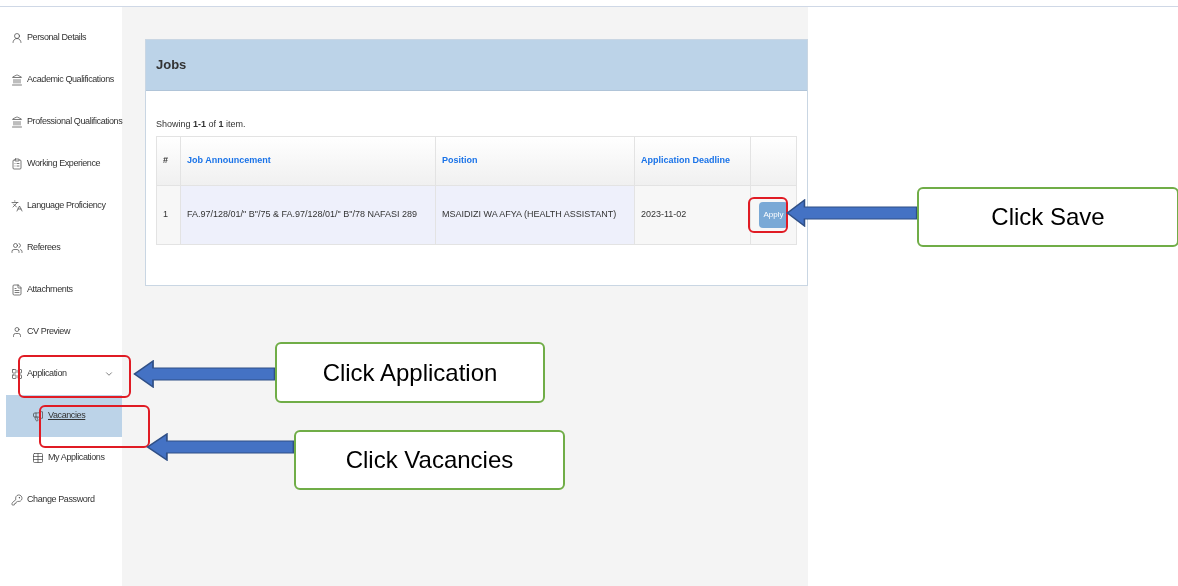 This screenshot has height=586, width=1178. What do you see at coordinates (38, 458) in the screenshot?
I see `table-icon` at bounding box center [38, 458].